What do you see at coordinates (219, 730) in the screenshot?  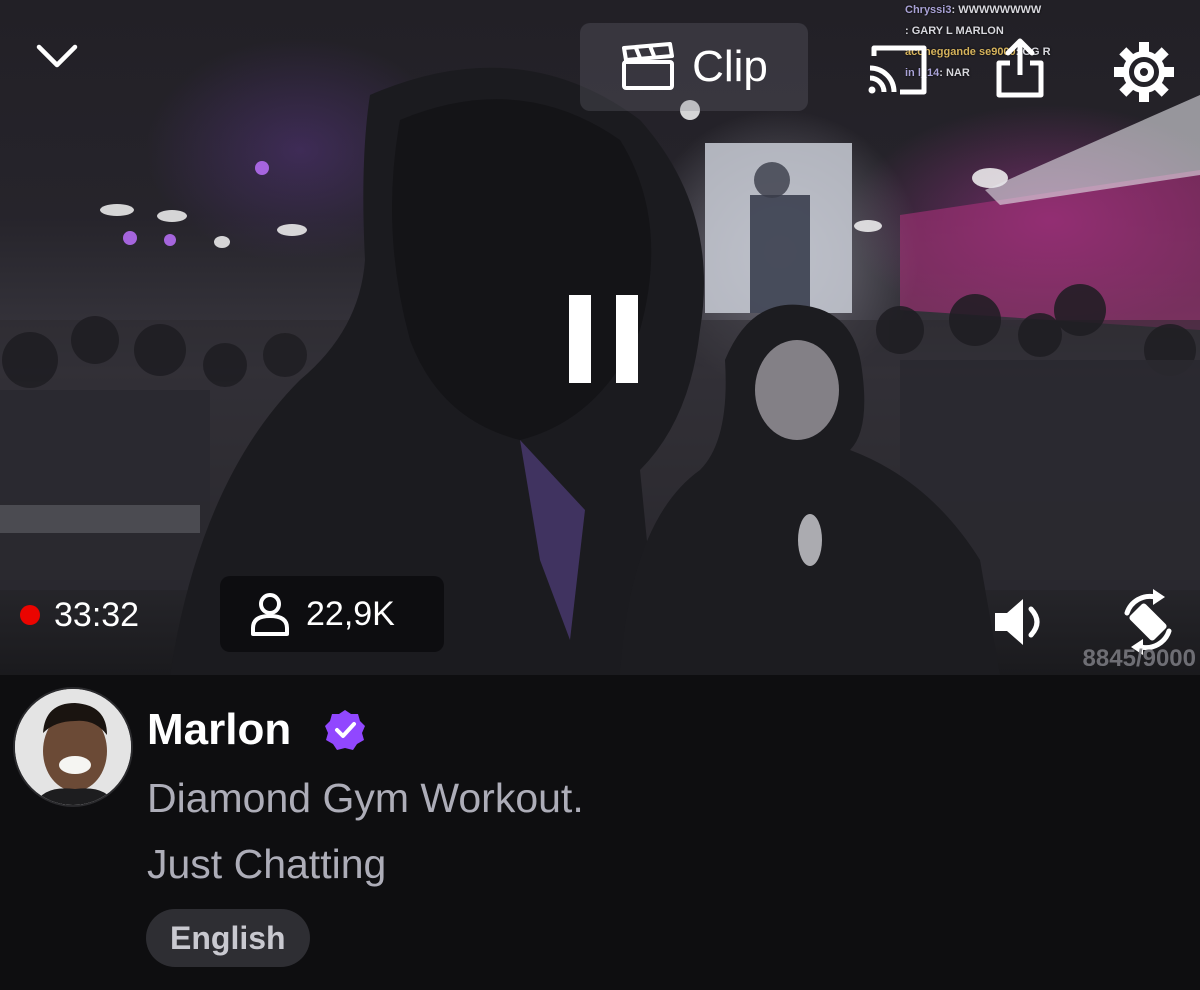 I see `channel-name: Marlon` at bounding box center [219, 730].